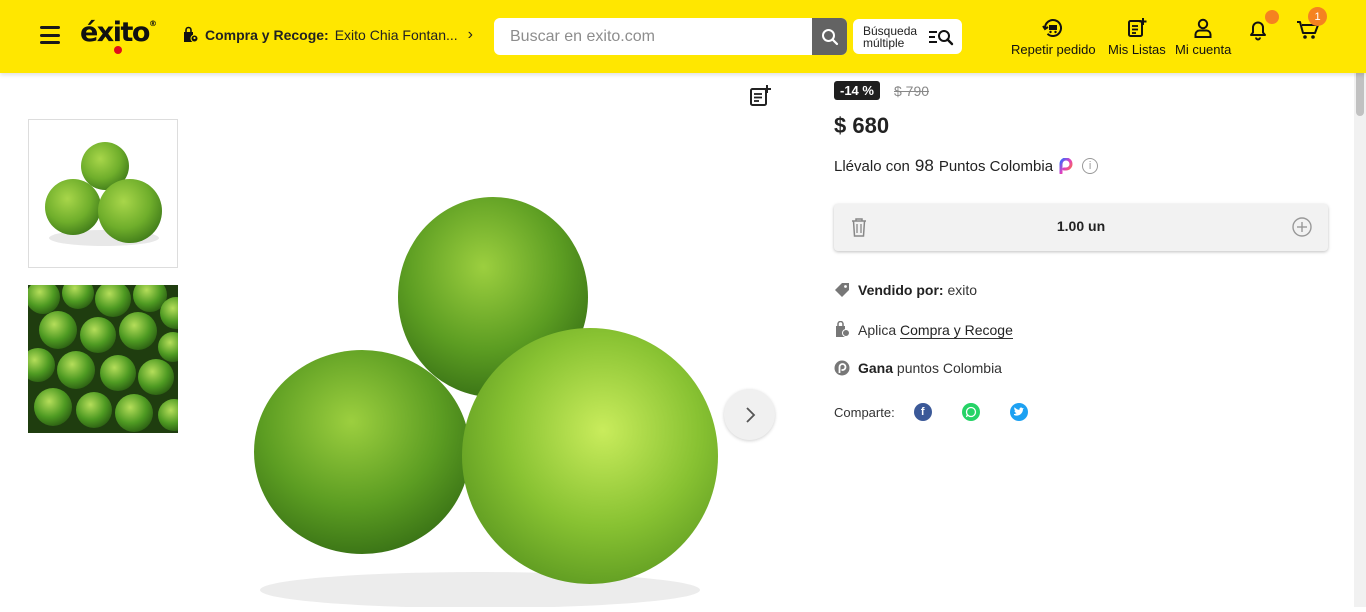 The width and height of the screenshot is (1366, 612). I want to click on notification-dot, so click(1272, 17).